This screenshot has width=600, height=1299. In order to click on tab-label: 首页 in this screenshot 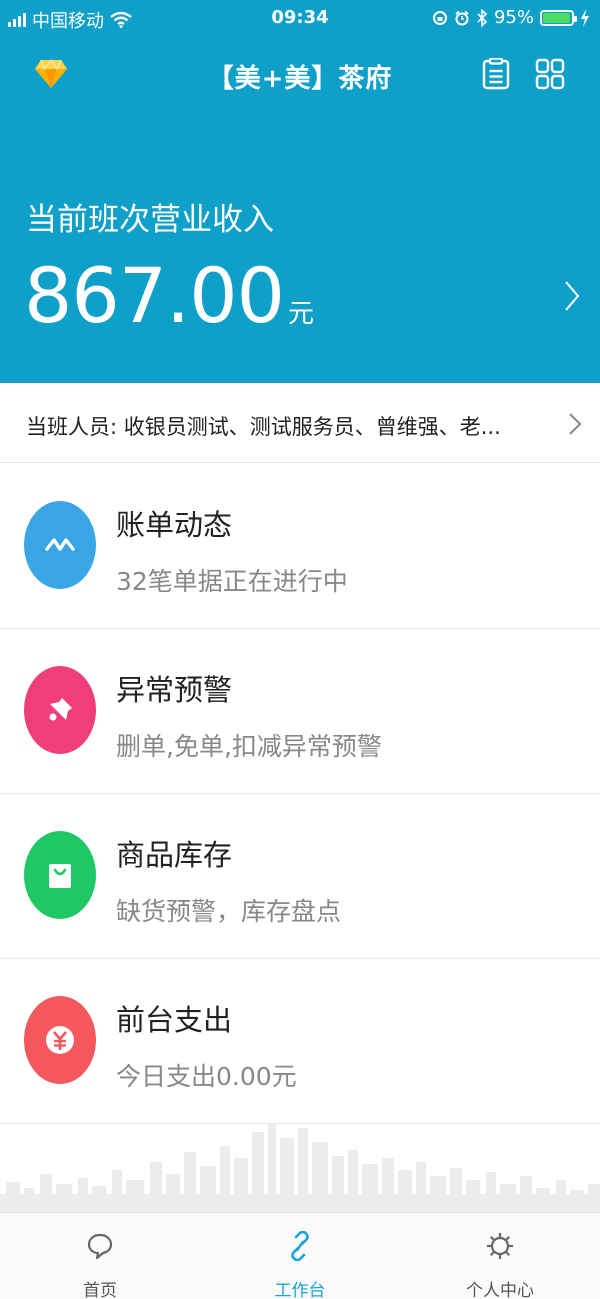, I will do `click(100, 1290)`.